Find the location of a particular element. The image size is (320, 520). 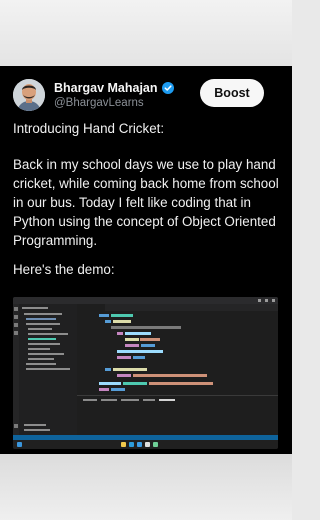

avatar-photo is located at coordinates (29, 95).